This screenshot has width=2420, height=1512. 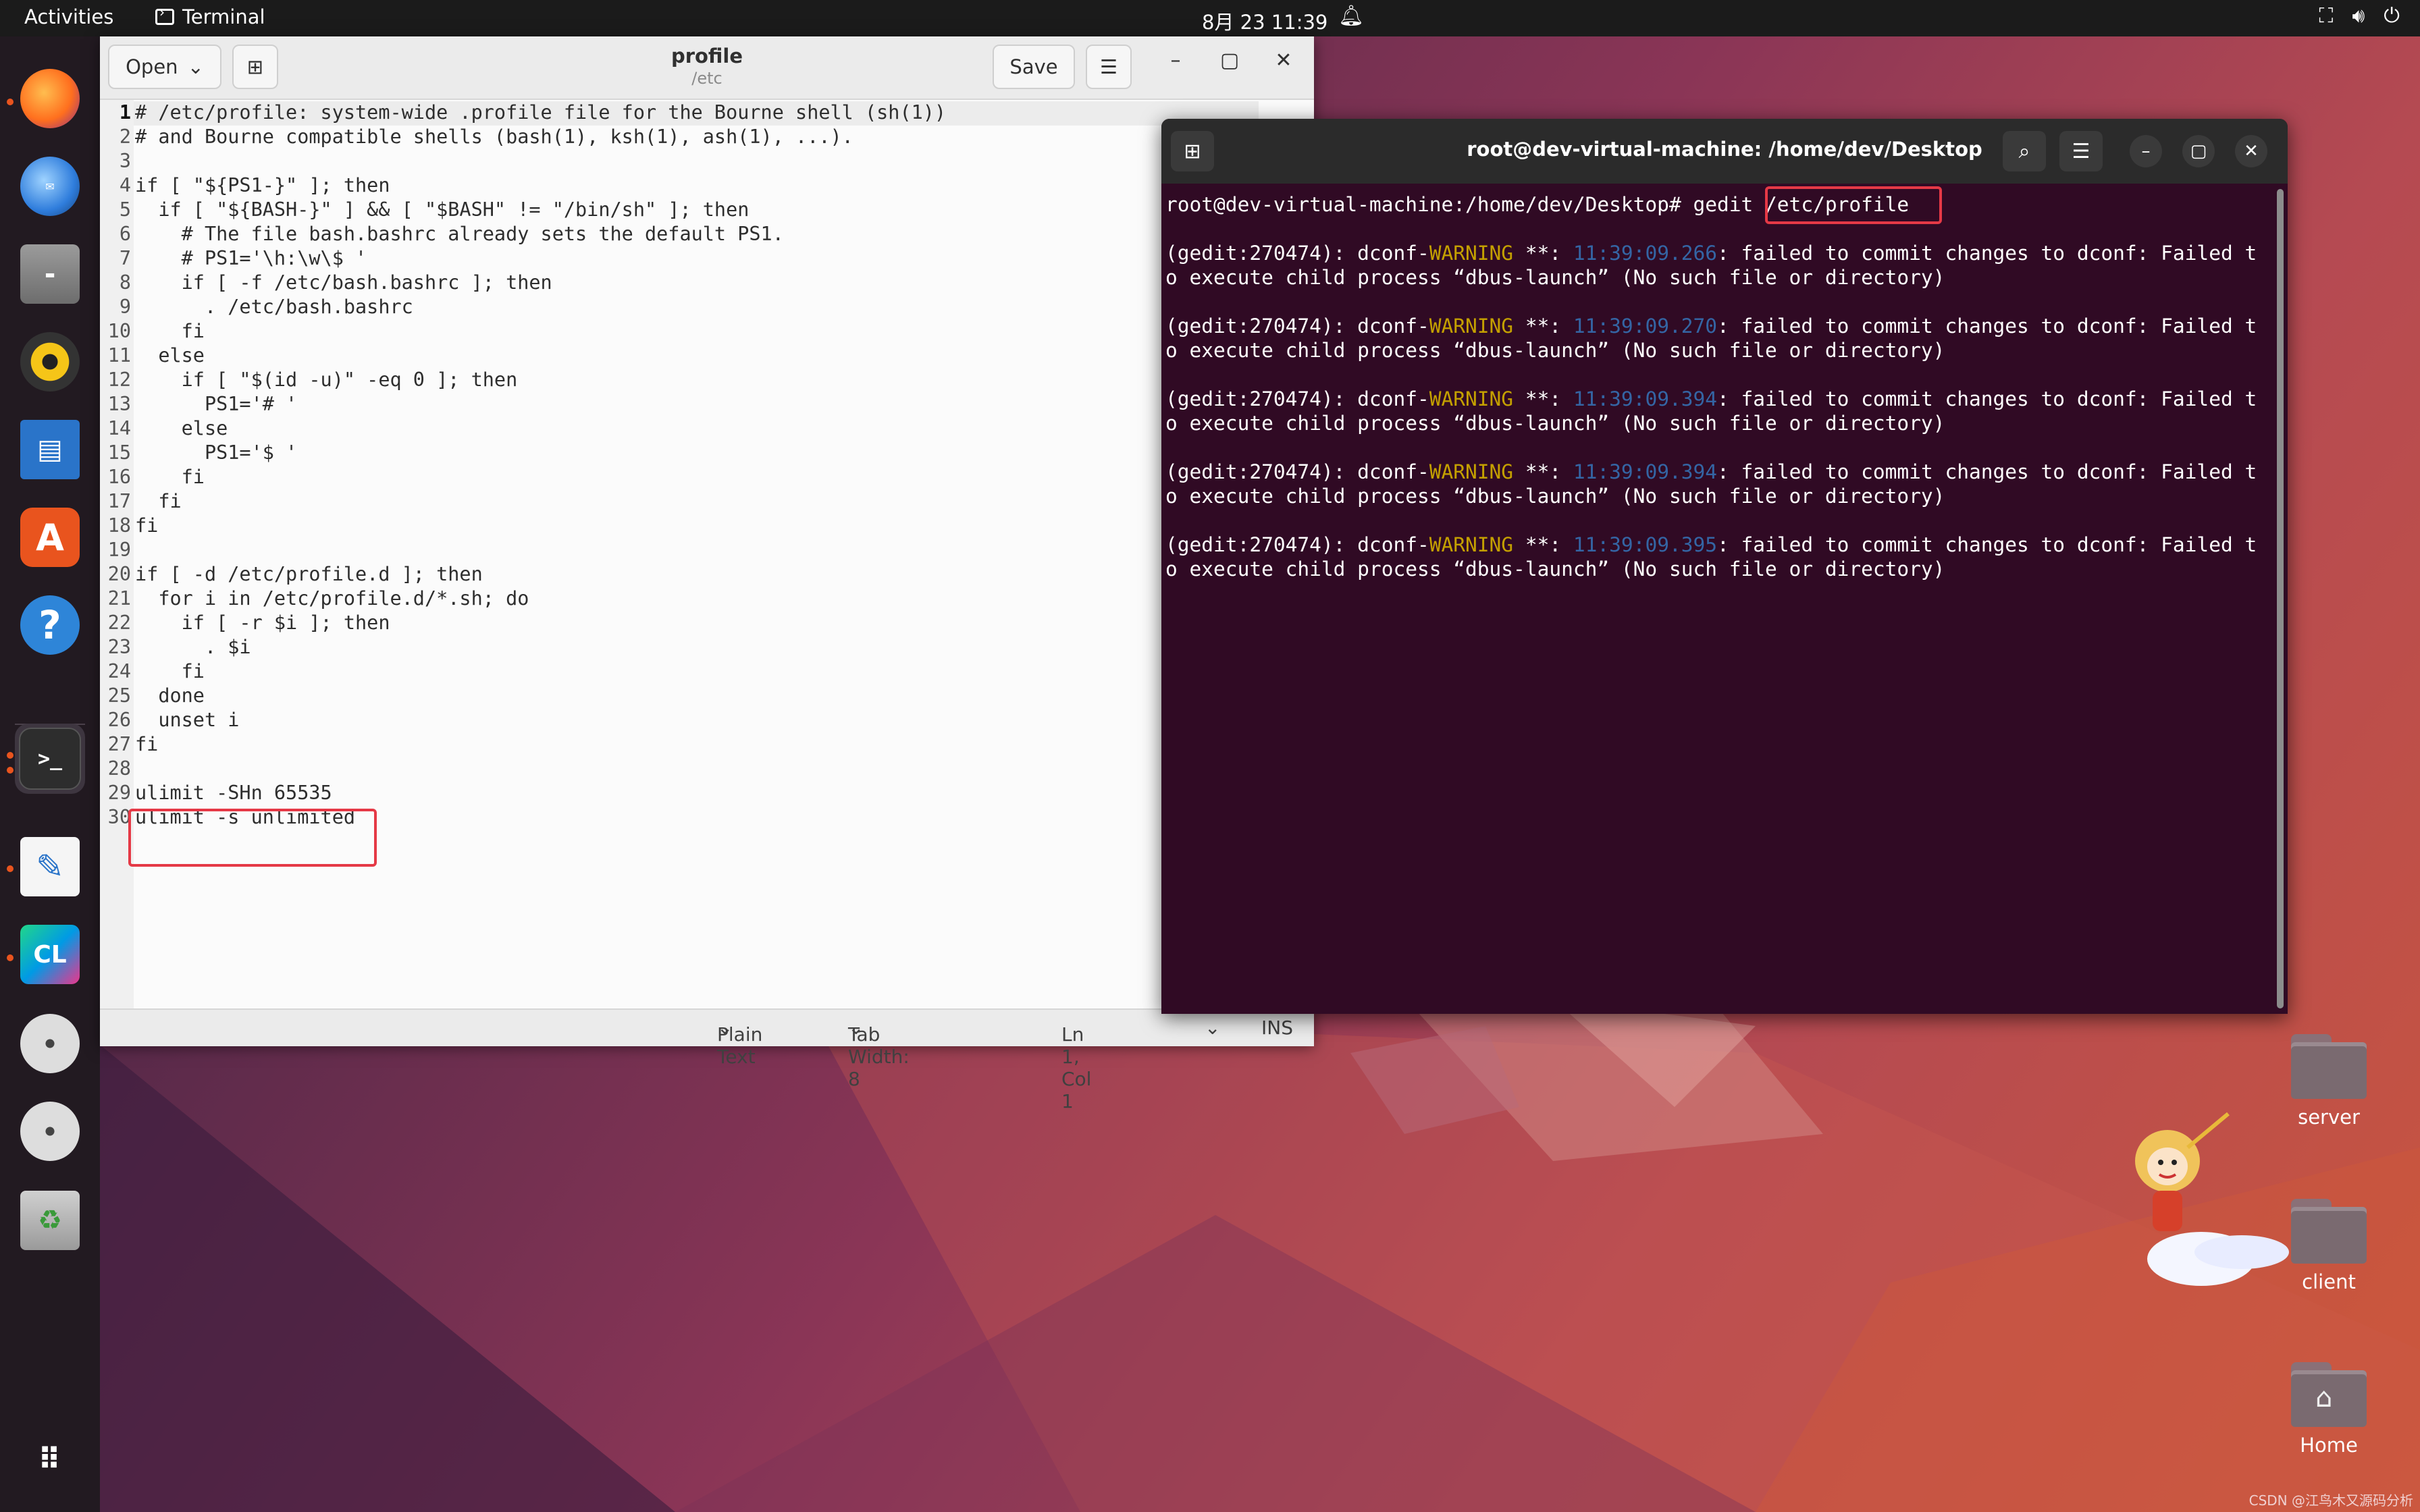 I want to click on dock-clion: CL, so click(x=50, y=954).